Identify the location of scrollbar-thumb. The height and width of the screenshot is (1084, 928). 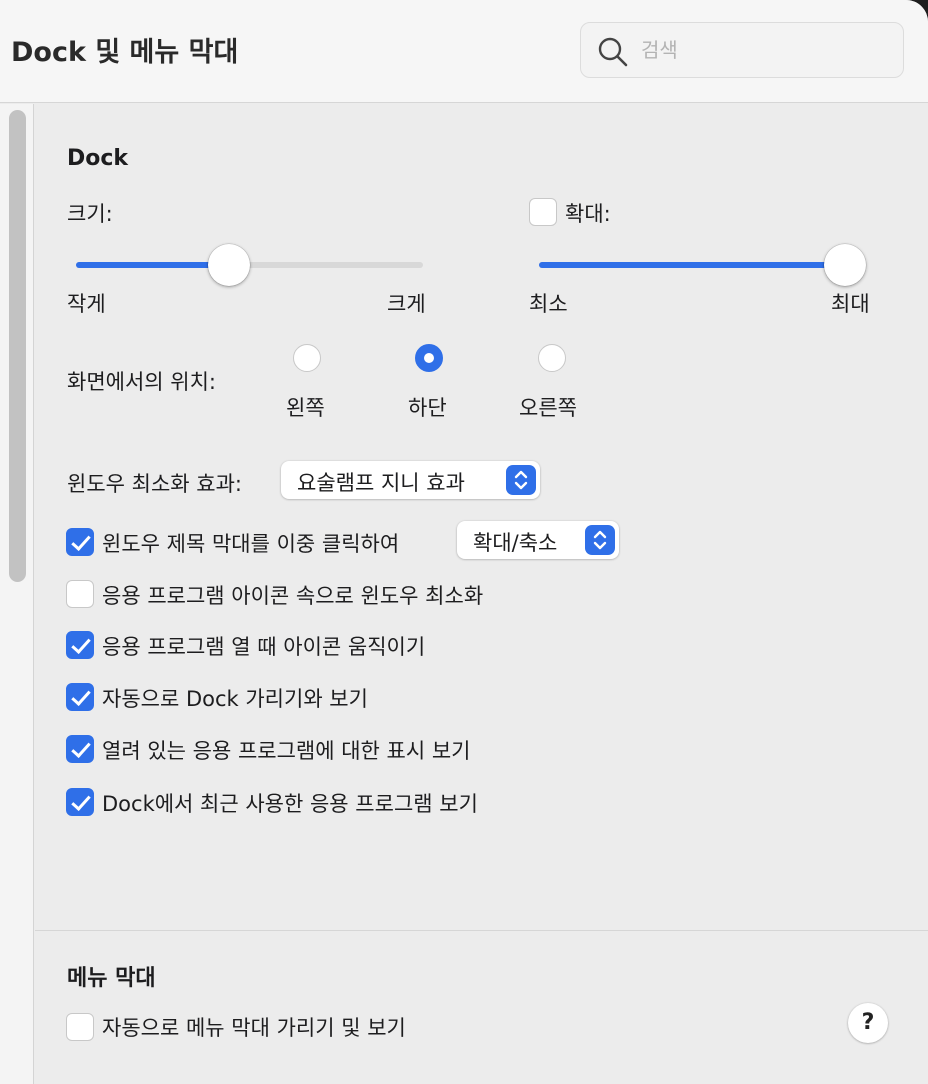
(17, 346).